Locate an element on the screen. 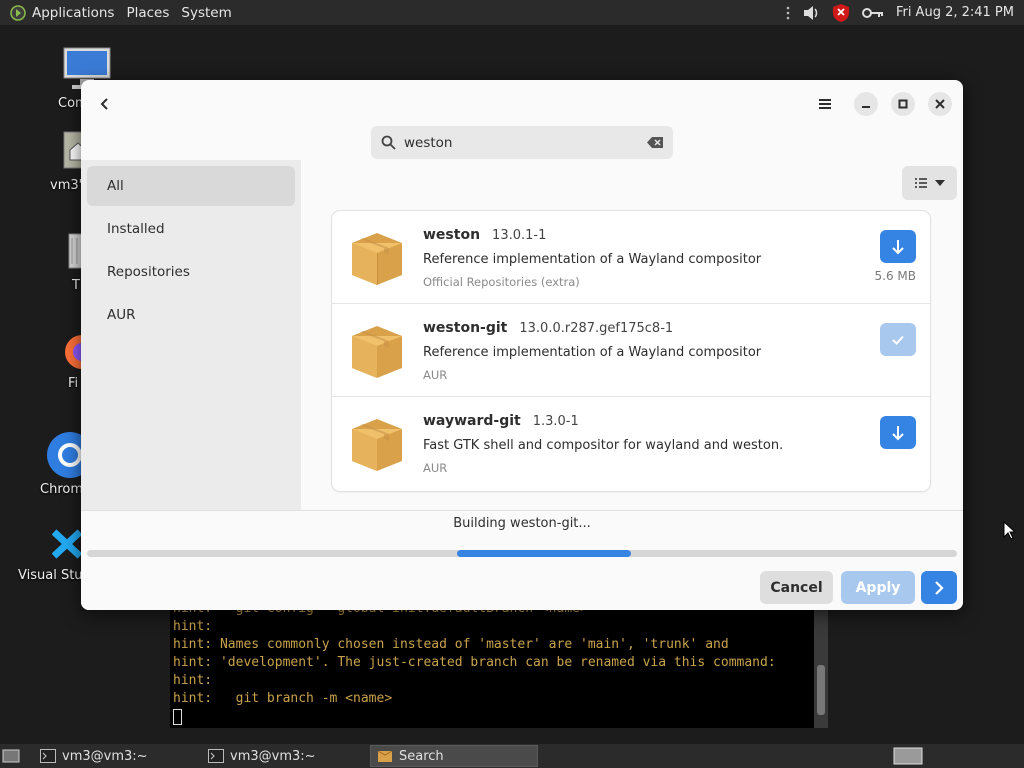 This screenshot has height=768, width=1024. network-key-icon is located at coordinates (872, 13).